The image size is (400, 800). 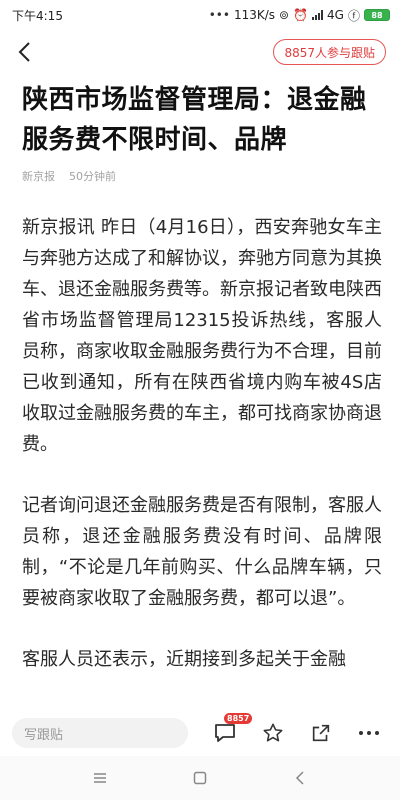 What do you see at coordinates (200, 52) in the screenshot?
I see `top-nav: 8857人参与跟贴` at bounding box center [200, 52].